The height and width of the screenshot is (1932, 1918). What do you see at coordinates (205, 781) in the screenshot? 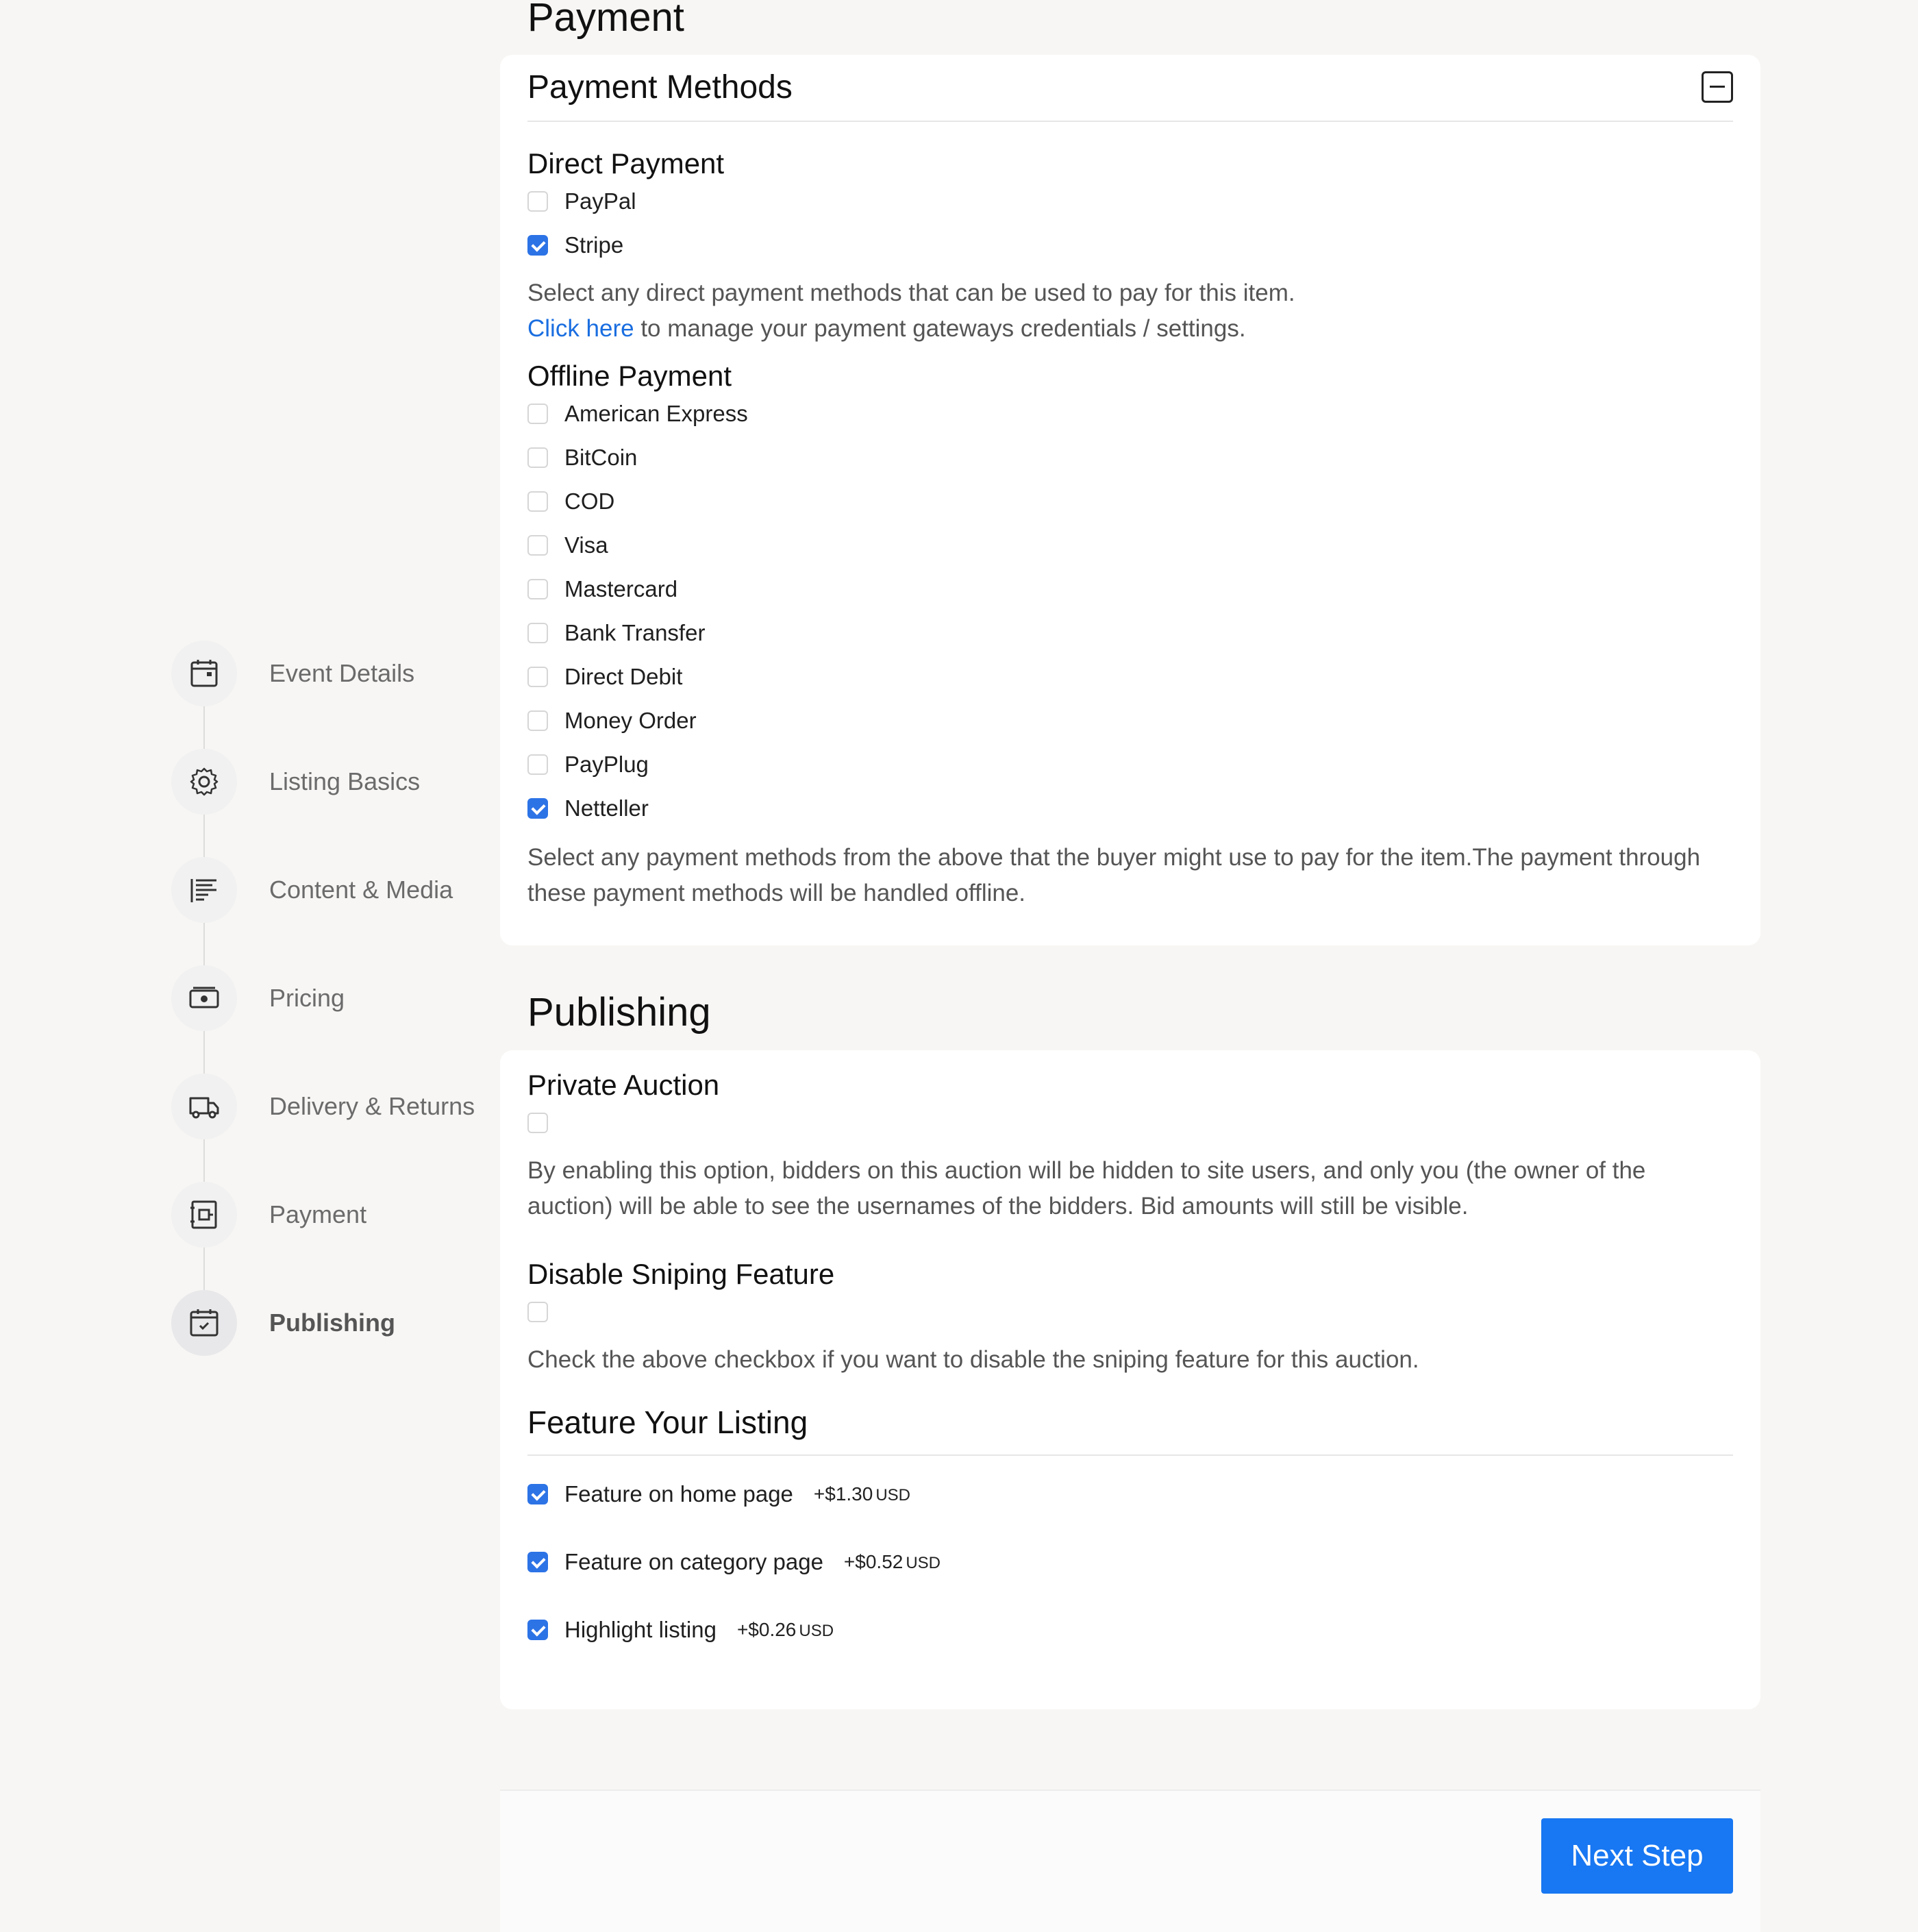
I see `gear-icon` at bounding box center [205, 781].